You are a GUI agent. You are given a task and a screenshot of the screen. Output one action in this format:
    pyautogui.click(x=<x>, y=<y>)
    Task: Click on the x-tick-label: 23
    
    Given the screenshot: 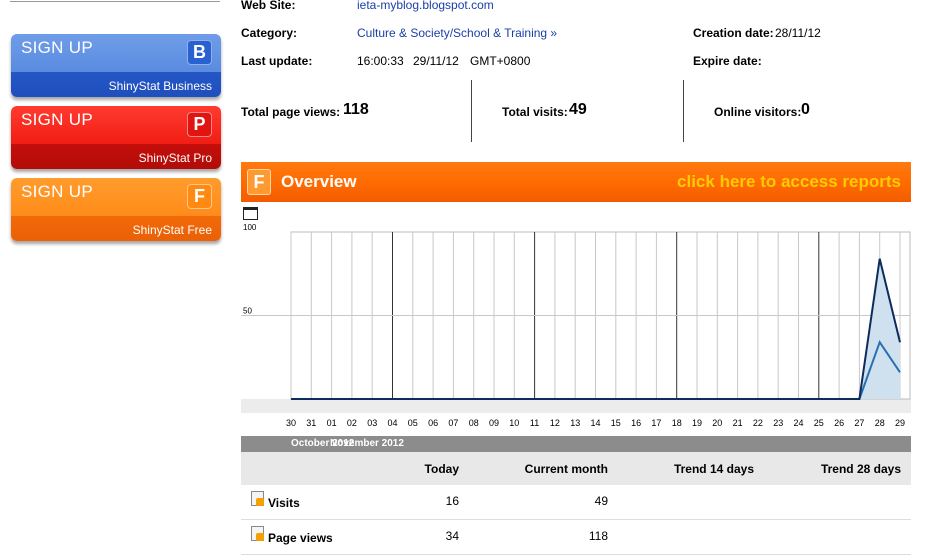 What is the action you would take?
    pyautogui.click(x=778, y=423)
    